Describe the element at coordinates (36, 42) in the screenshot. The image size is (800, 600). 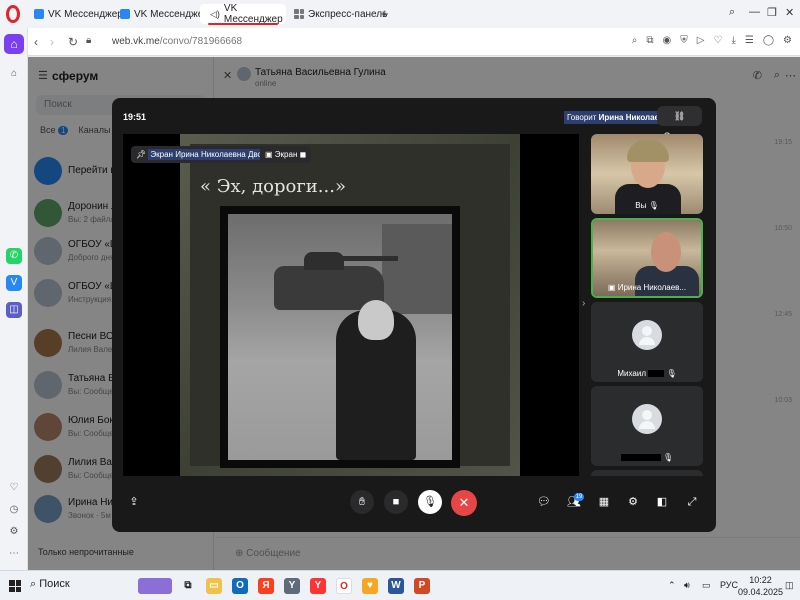
I see `back-icon: ‹` at that location.